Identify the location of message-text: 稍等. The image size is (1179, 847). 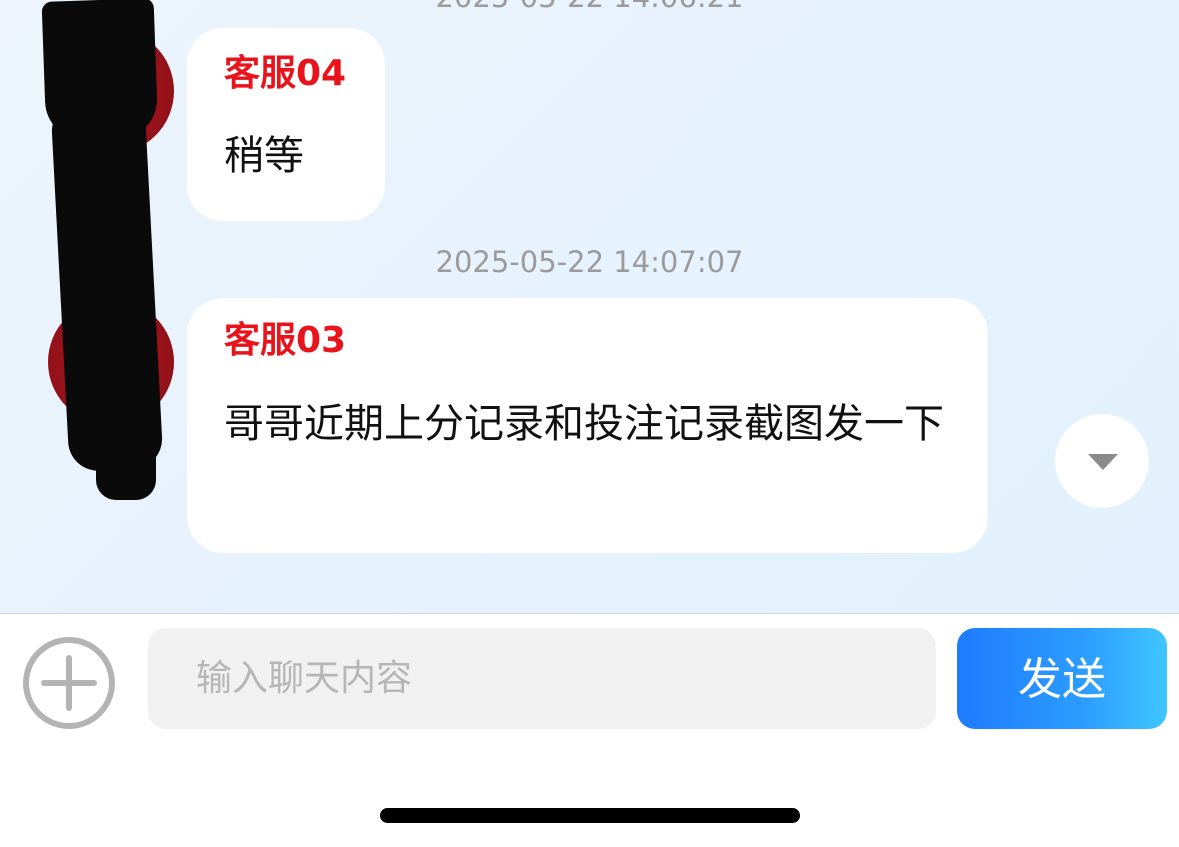
(264, 156).